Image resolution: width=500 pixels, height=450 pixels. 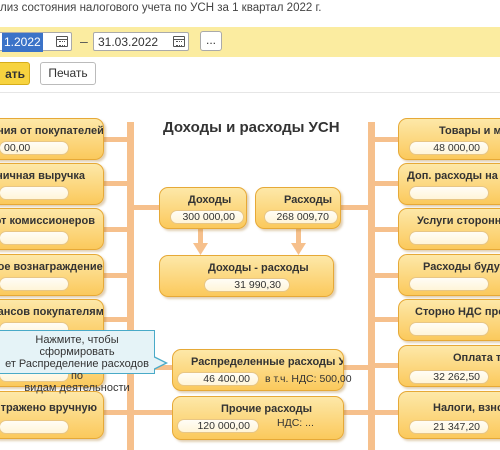 What do you see at coordinates (68, 73) in the screenshot?
I see `print-button: Печать` at bounding box center [68, 73].